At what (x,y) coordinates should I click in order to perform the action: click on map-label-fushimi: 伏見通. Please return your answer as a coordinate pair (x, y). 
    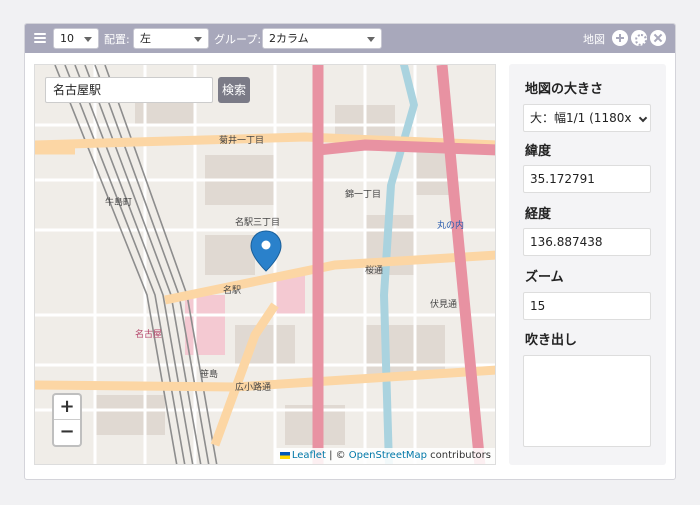
    Looking at the image, I should click on (444, 305).